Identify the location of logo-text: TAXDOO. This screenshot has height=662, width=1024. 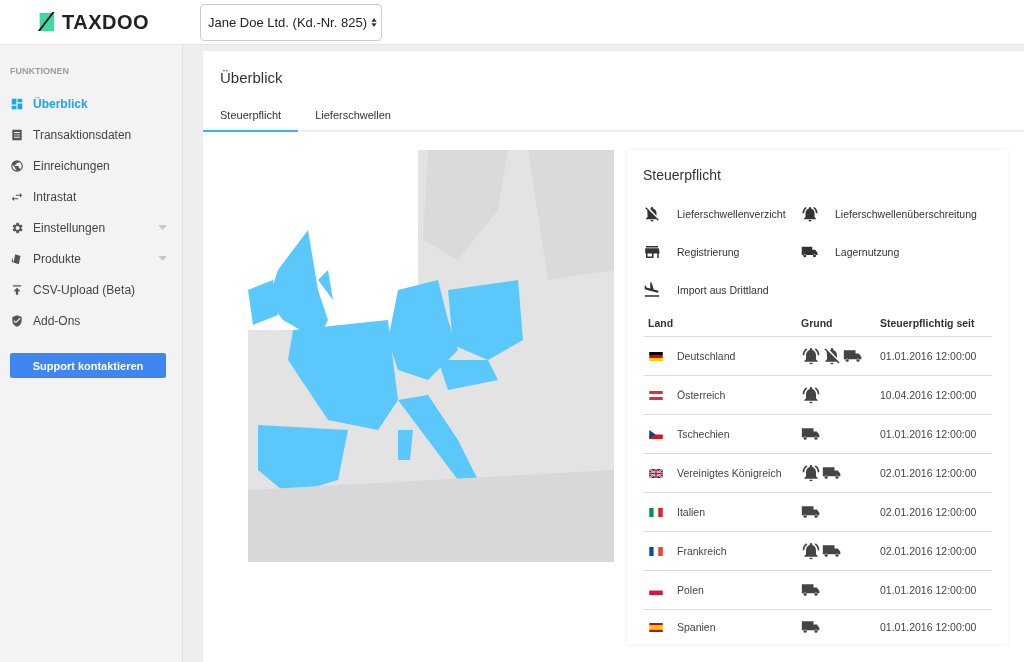
(106, 22).